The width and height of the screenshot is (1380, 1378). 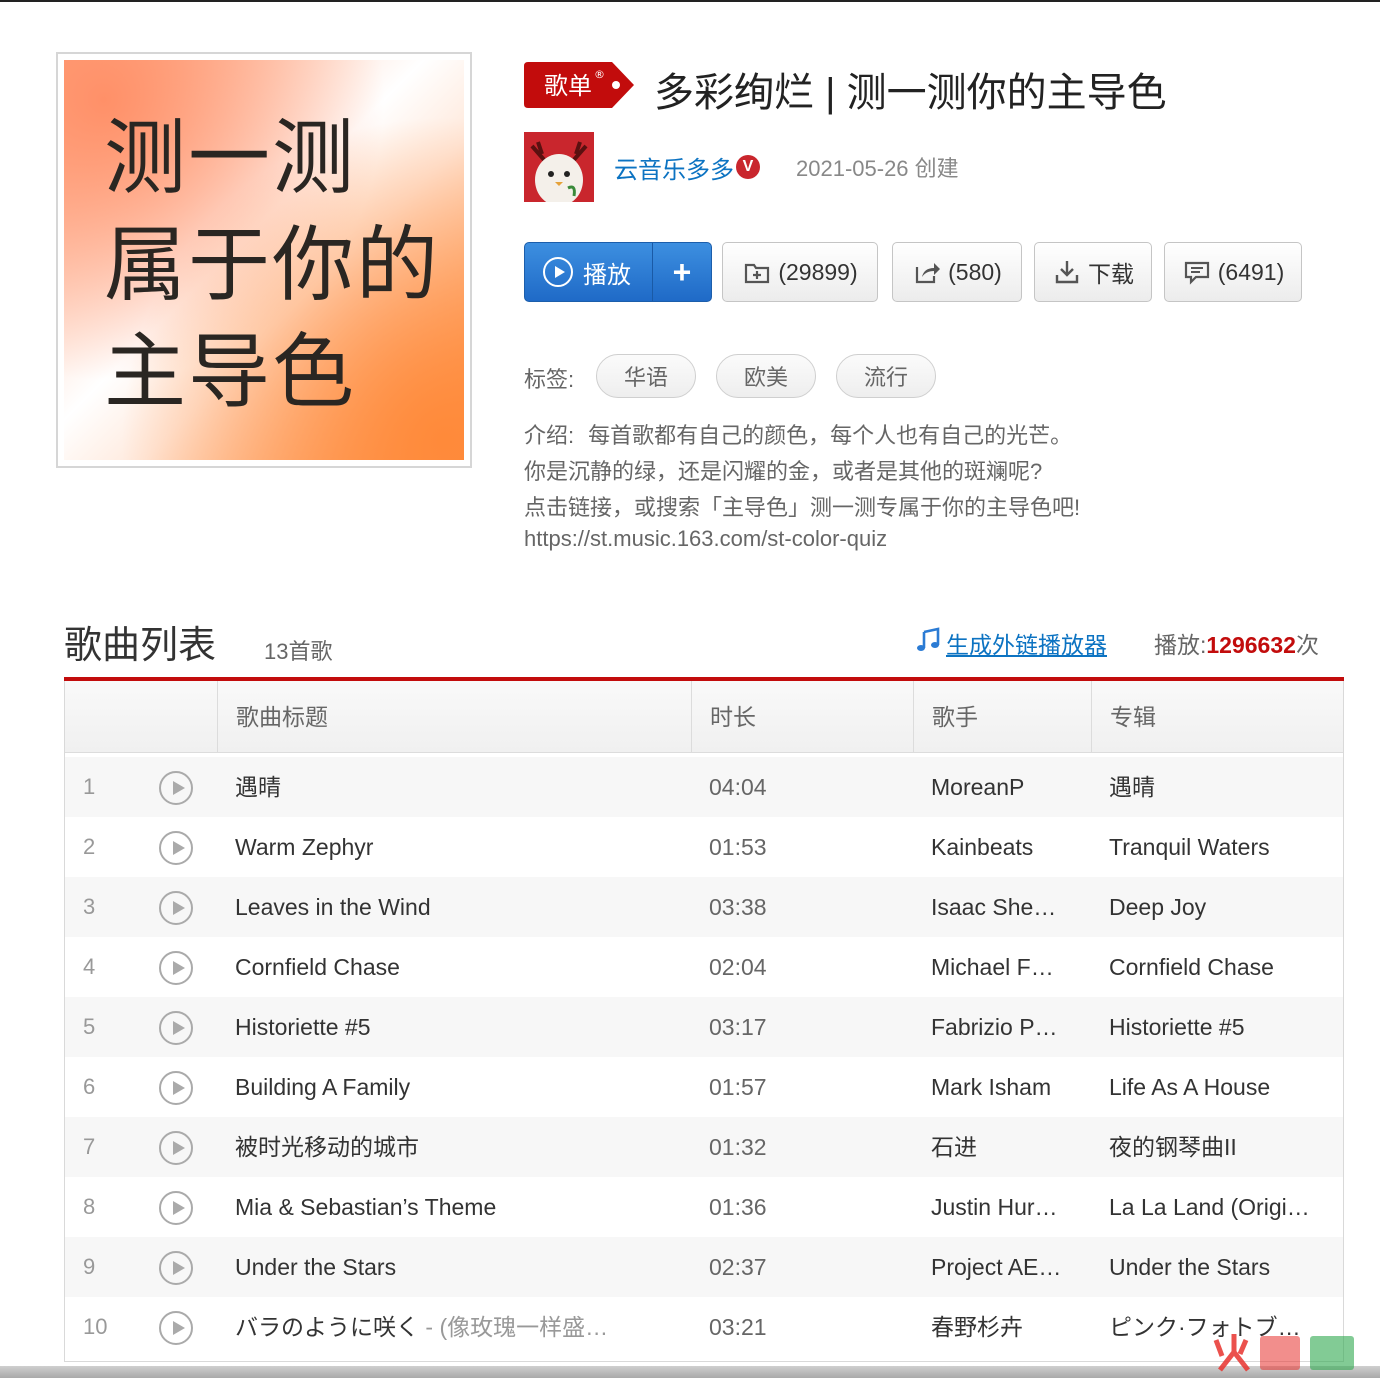 What do you see at coordinates (1216, 1267) in the screenshot?
I see `album-link: Under the Stars` at bounding box center [1216, 1267].